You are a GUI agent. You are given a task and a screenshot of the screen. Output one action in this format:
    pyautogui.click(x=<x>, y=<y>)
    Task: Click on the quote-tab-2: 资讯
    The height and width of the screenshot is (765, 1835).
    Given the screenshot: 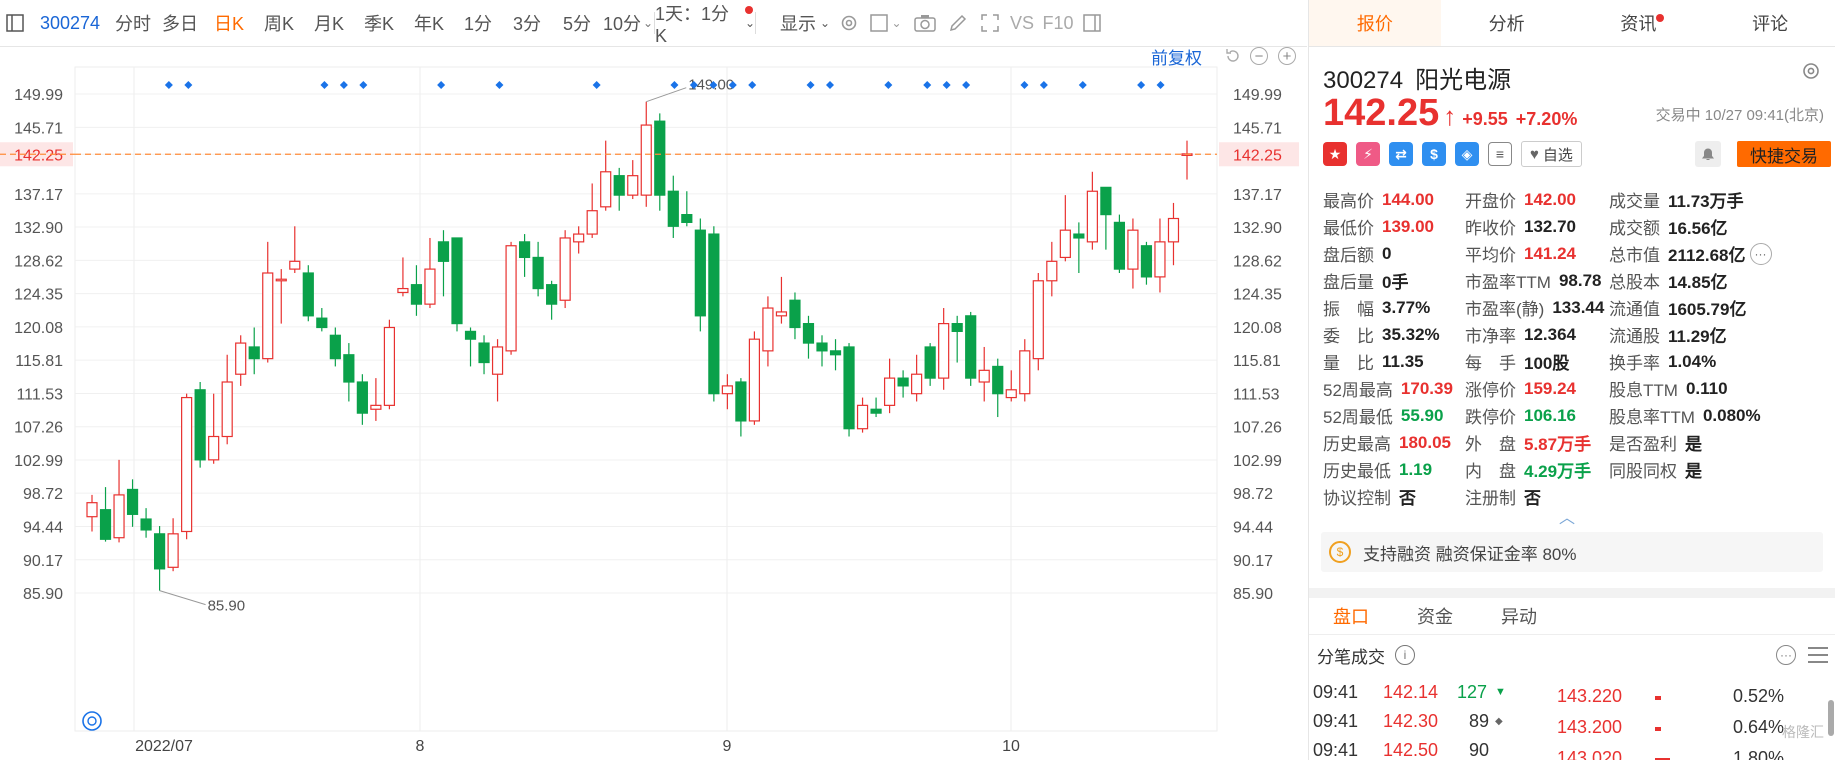 What is the action you would take?
    pyautogui.click(x=1639, y=23)
    